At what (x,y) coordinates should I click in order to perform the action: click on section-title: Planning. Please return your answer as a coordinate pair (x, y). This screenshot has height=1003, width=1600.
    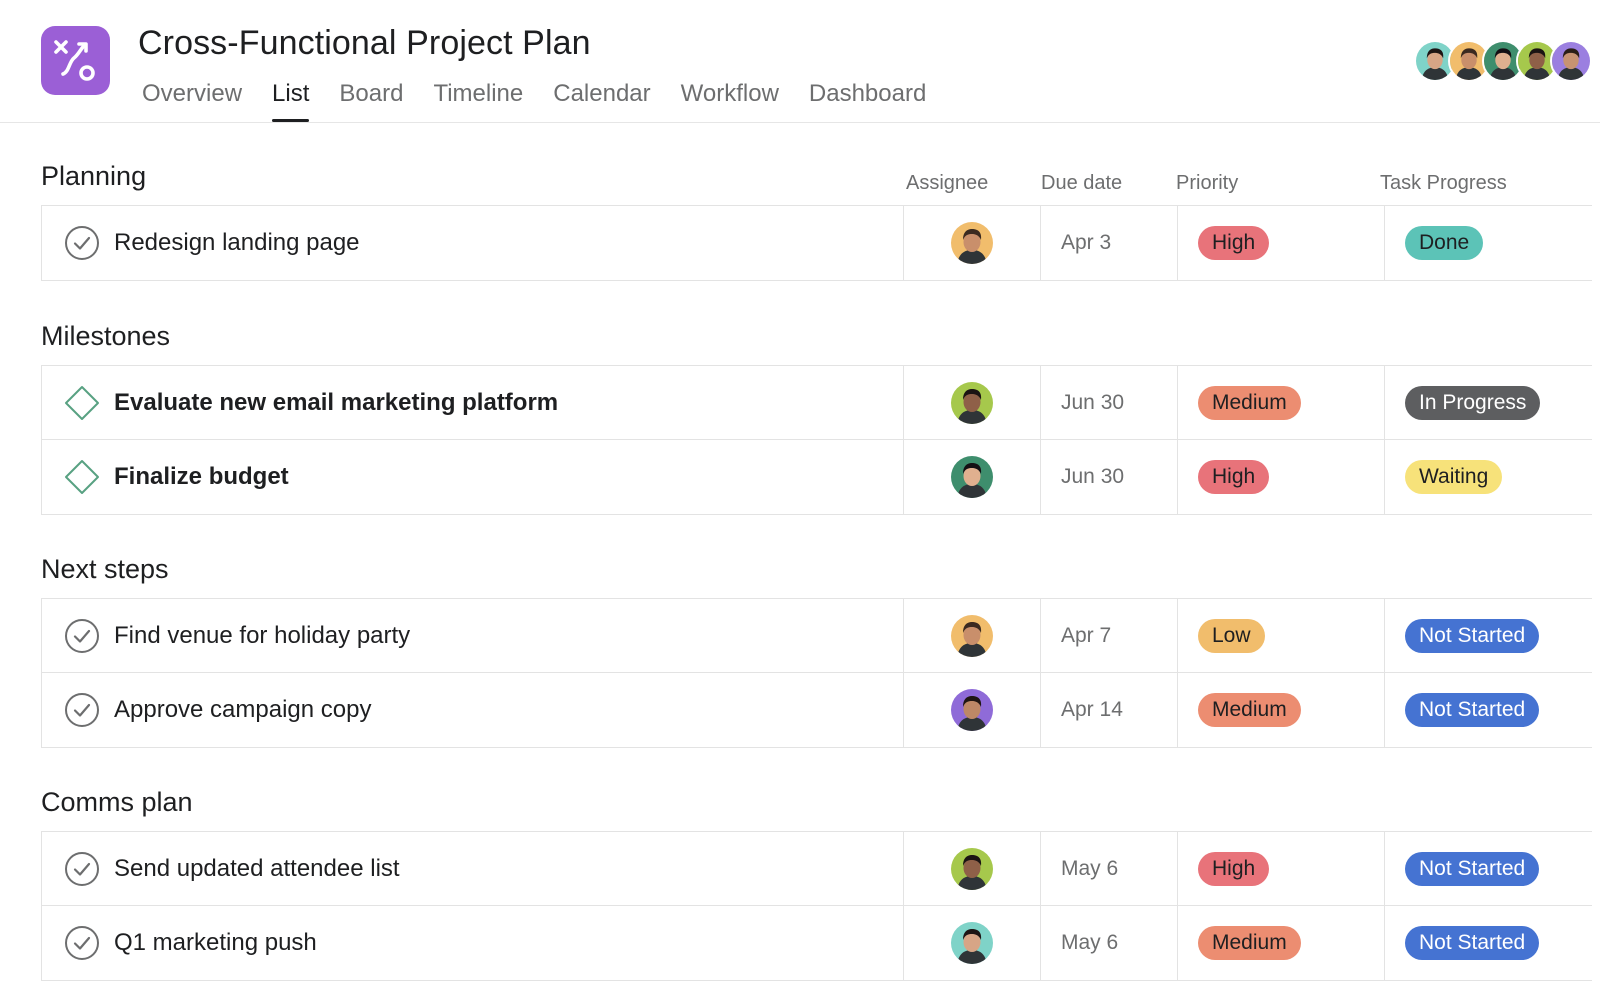
    Looking at the image, I should click on (93, 176).